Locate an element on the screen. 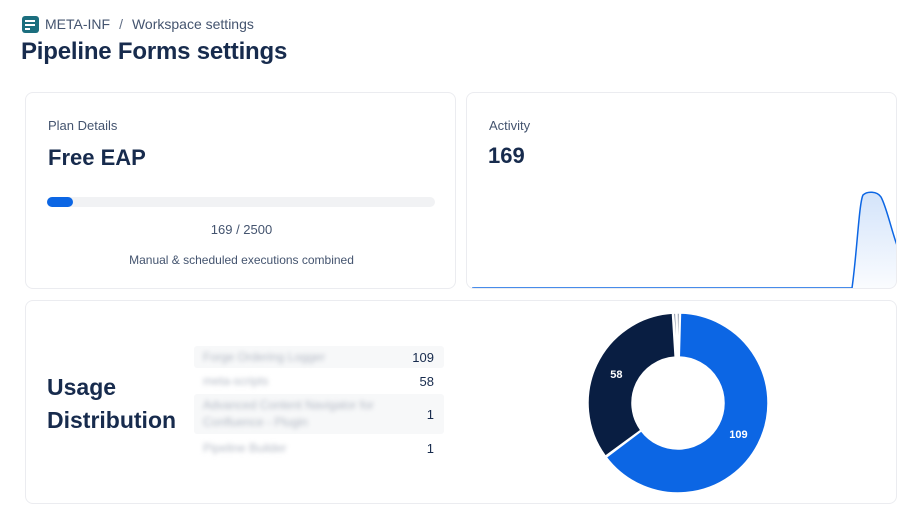  sparkline-area is located at coordinates (684, 240).